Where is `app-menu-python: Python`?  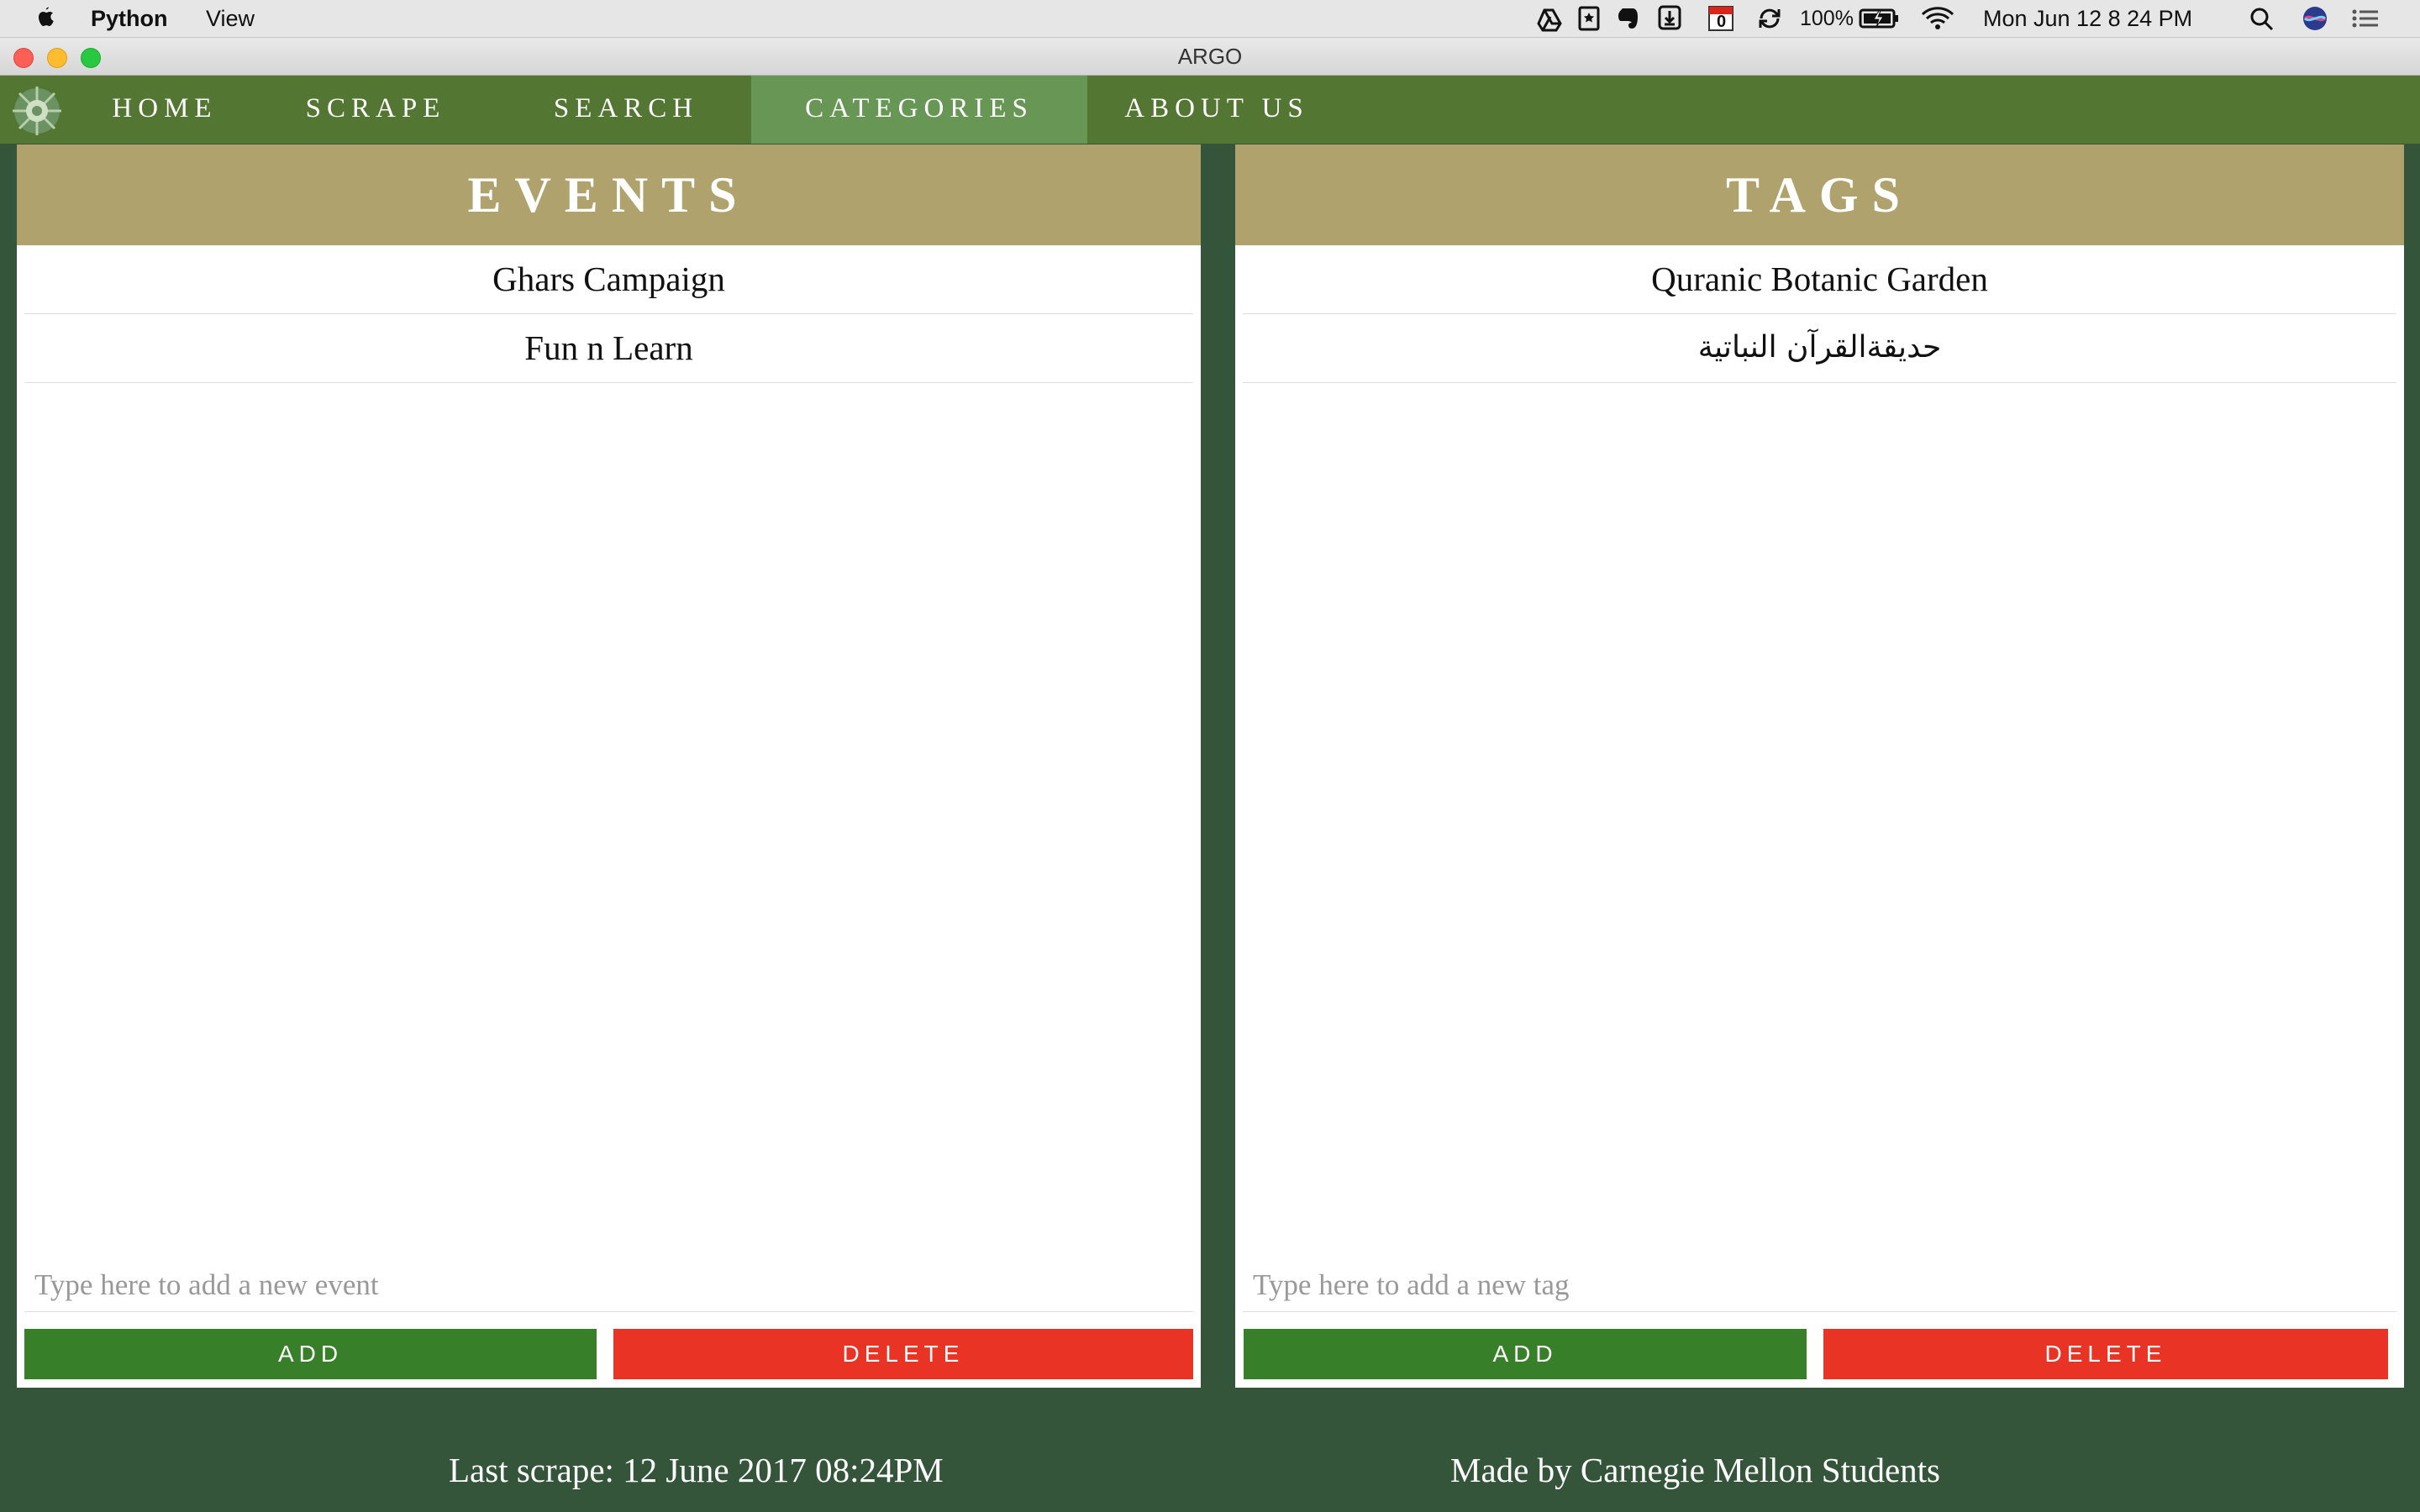 app-menu-python: Python is located at coordinates (129, 18).